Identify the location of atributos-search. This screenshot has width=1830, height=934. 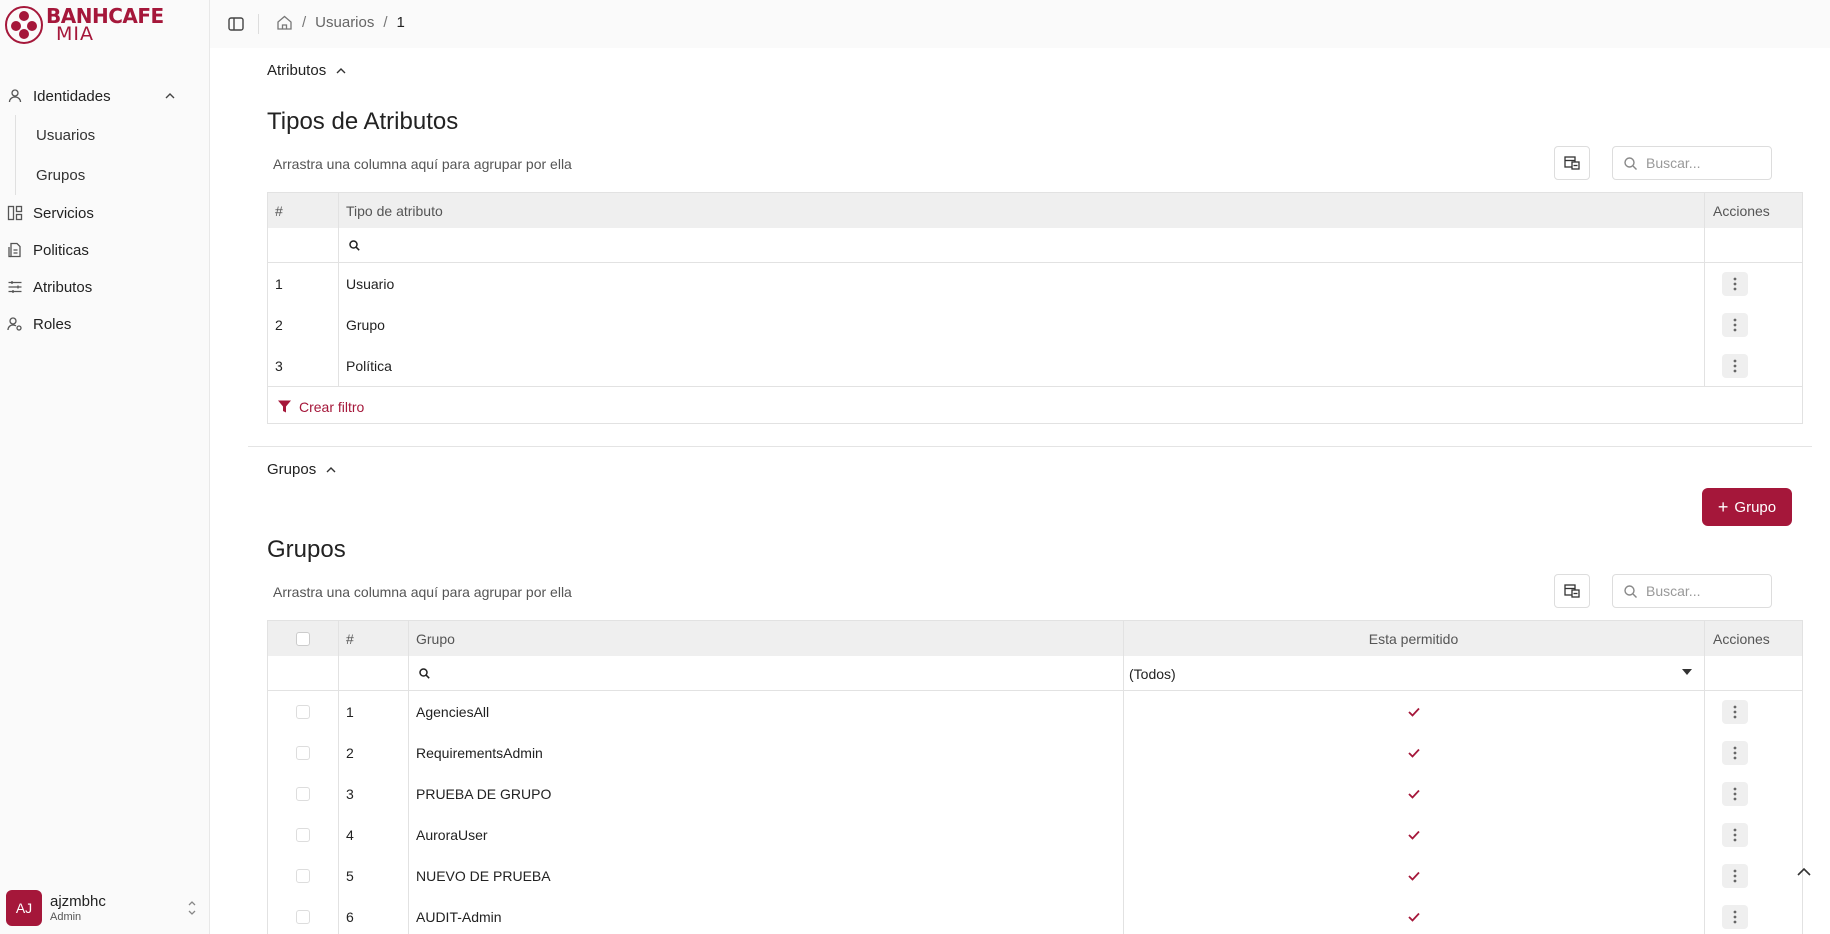
(1692, 163).